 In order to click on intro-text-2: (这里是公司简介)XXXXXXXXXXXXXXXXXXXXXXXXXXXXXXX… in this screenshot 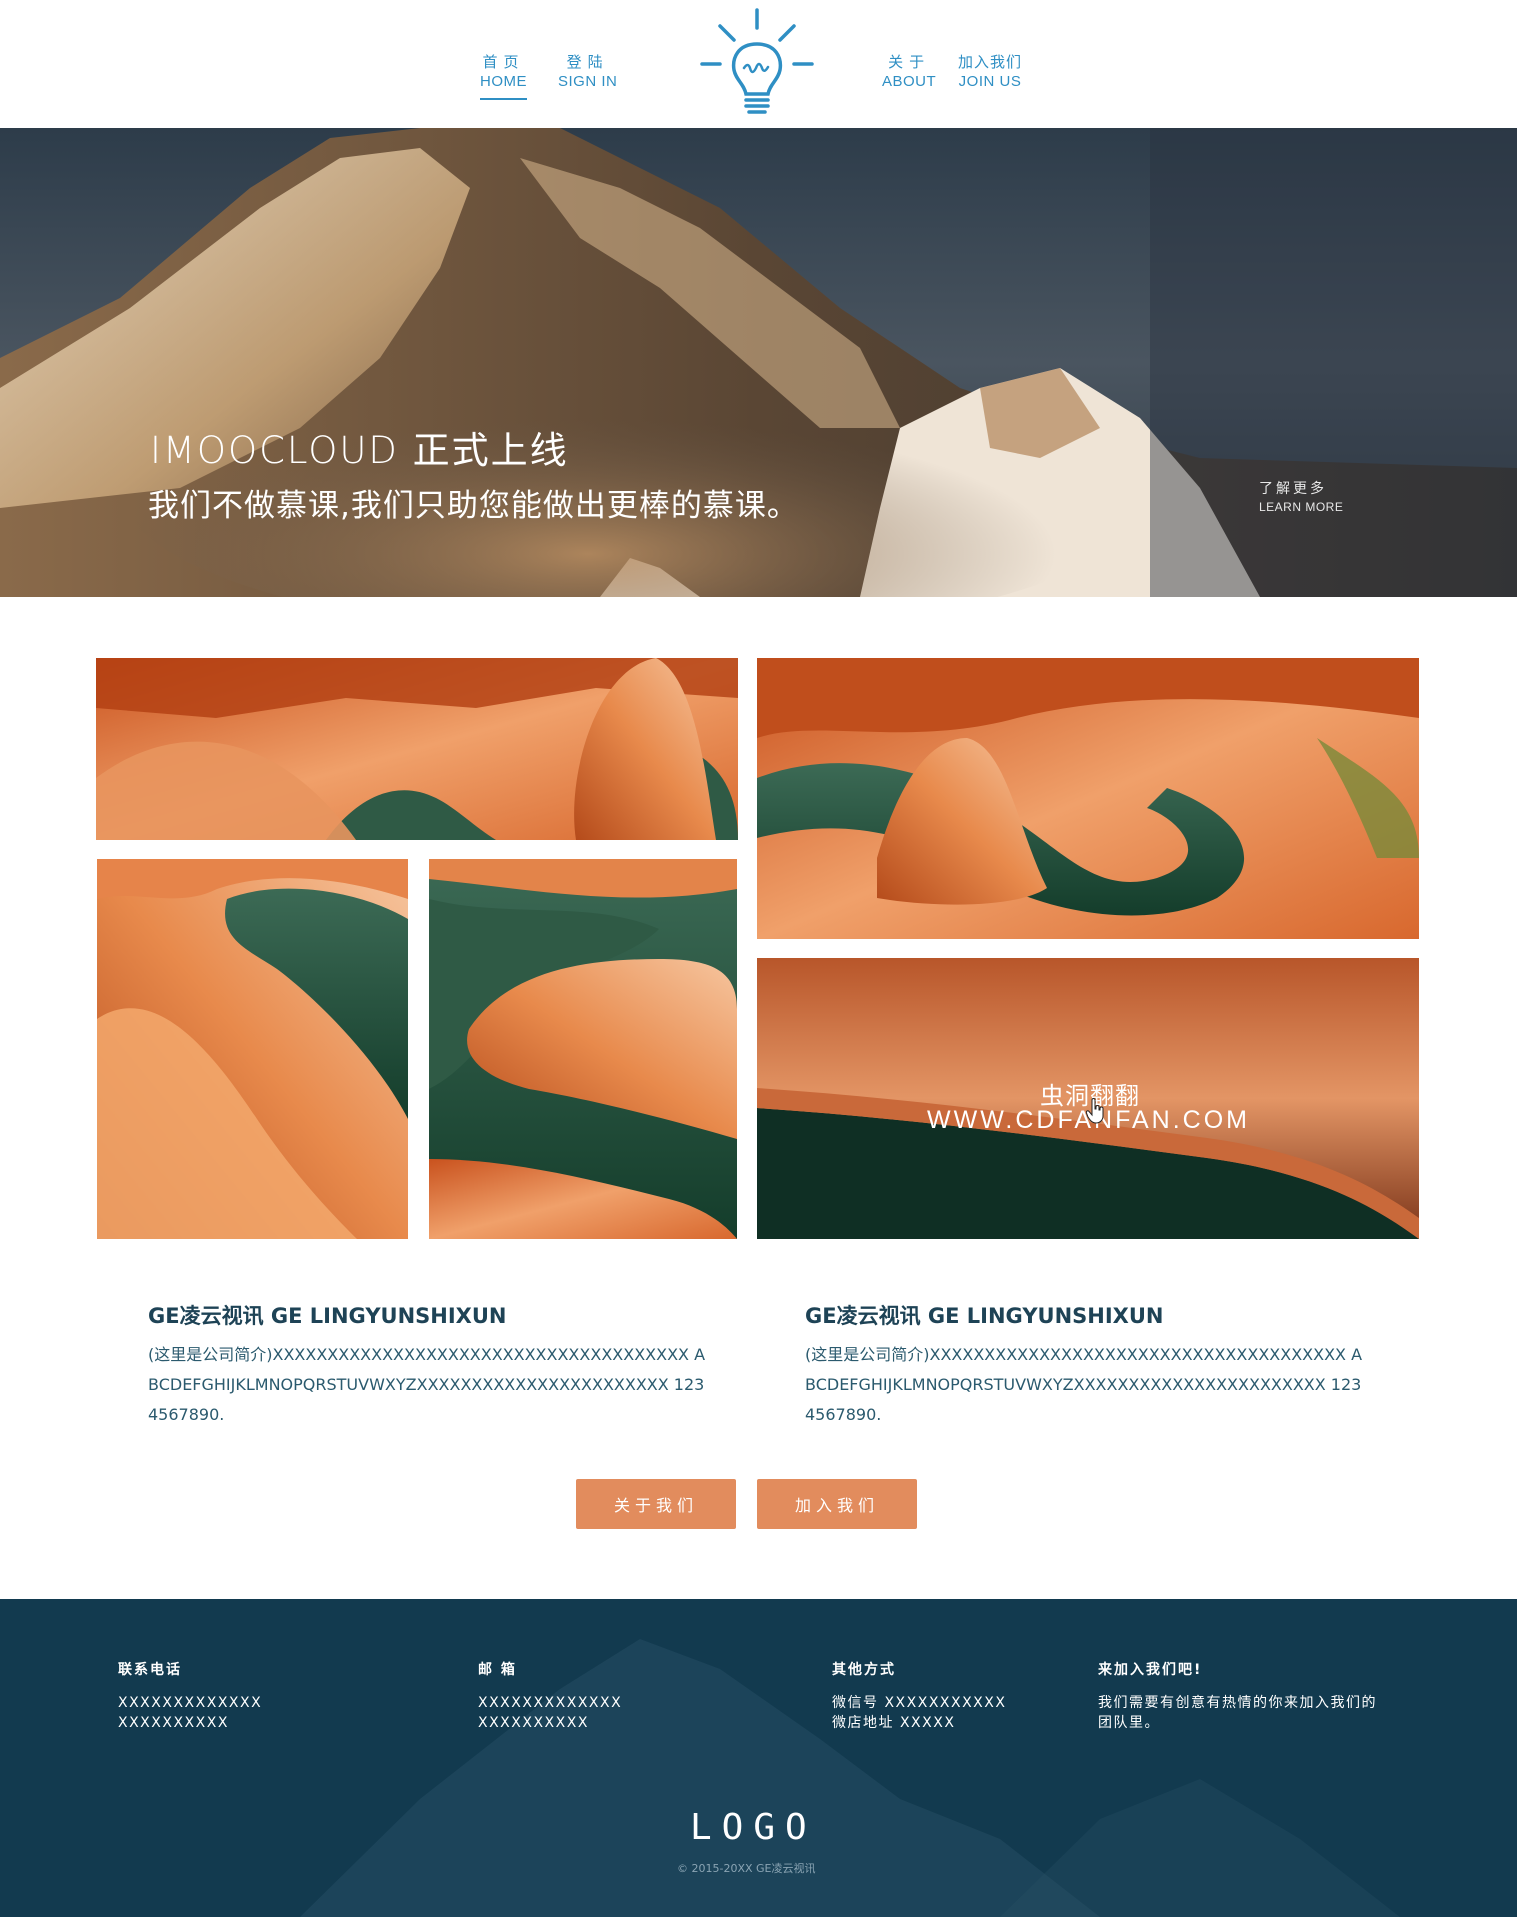, I will do `click(1084, 1384)`.